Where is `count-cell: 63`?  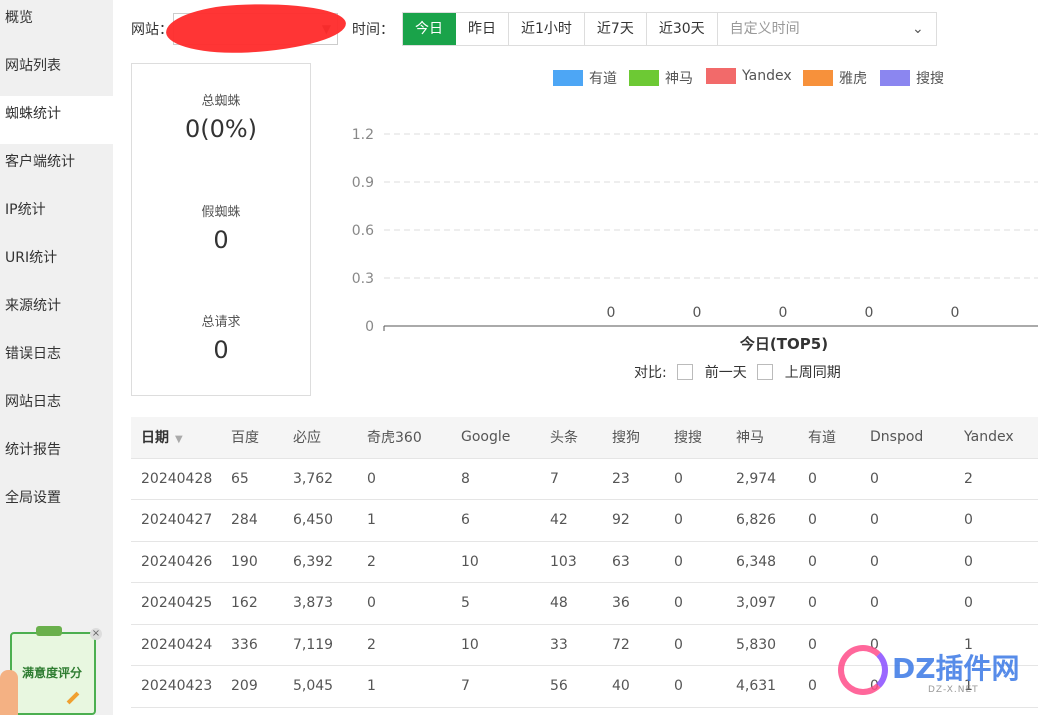 count-cell: 63 is located at coordinates (633, 562).